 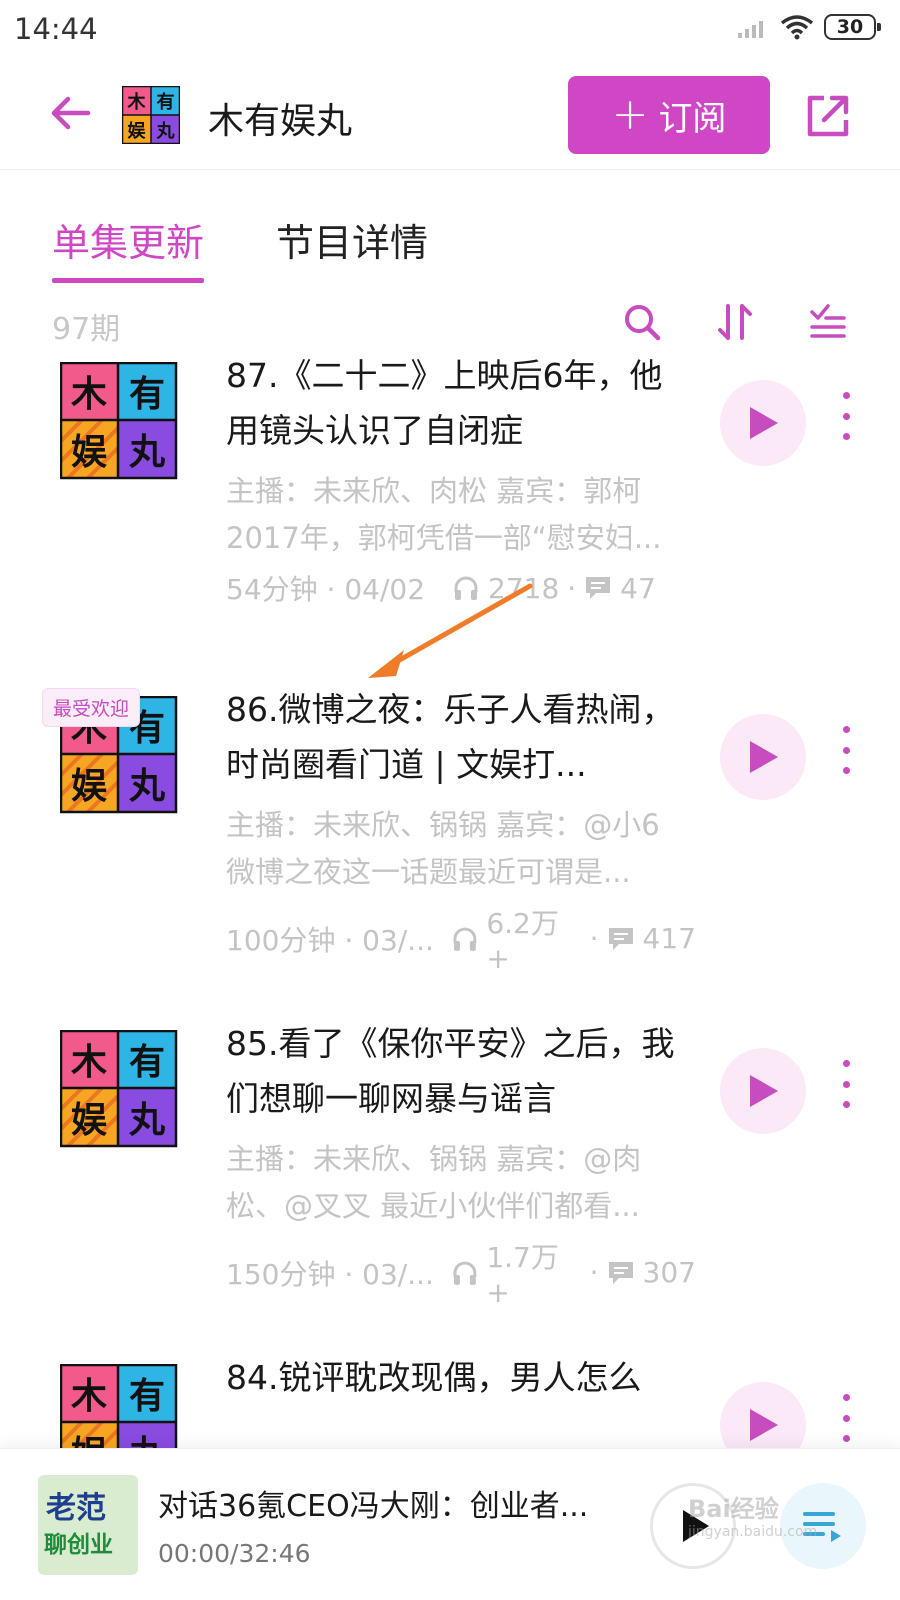 I want to click on watermark-brand: Bai经验, so click(x=733, y=1509).